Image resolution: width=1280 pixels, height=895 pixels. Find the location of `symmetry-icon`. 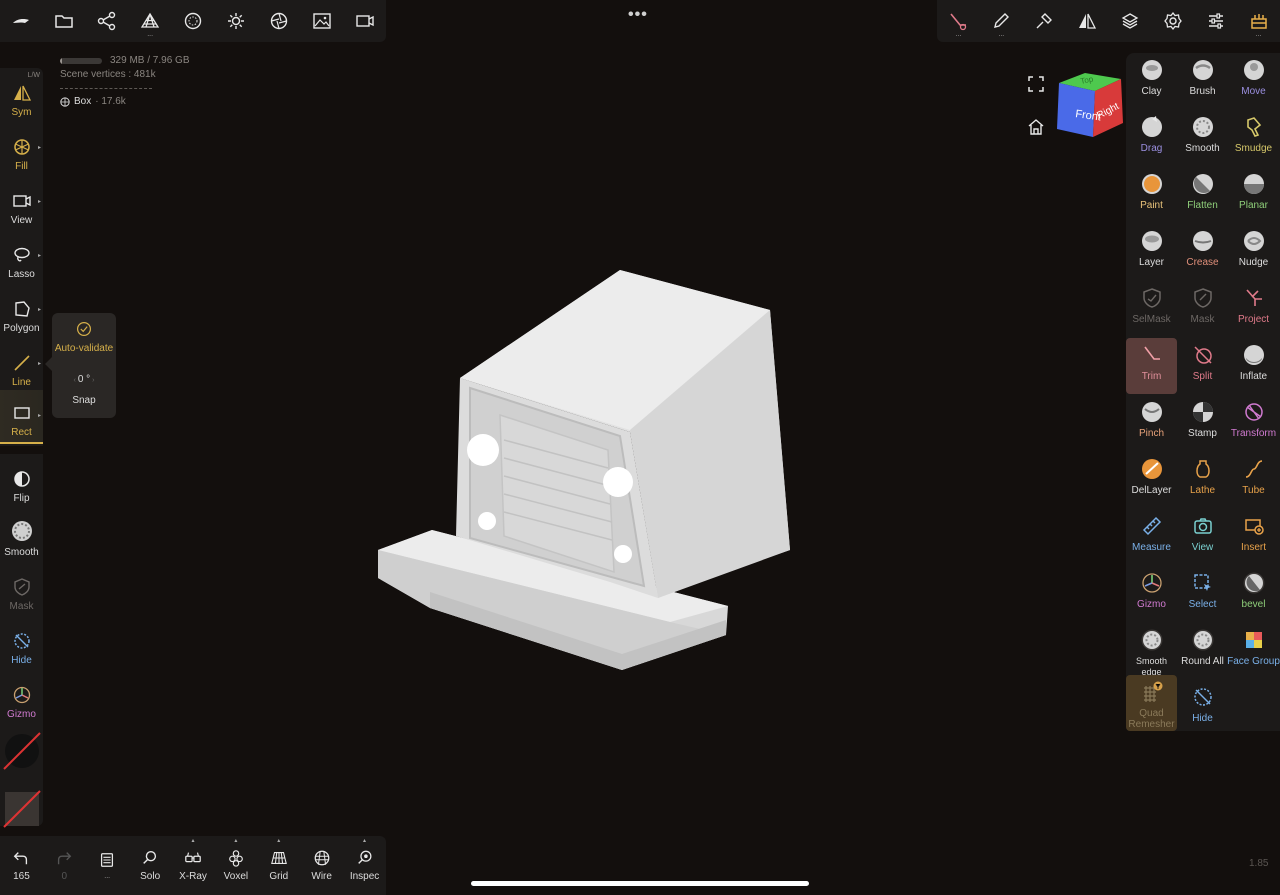

symmetry-icon is located at coordinates (1088, 21).